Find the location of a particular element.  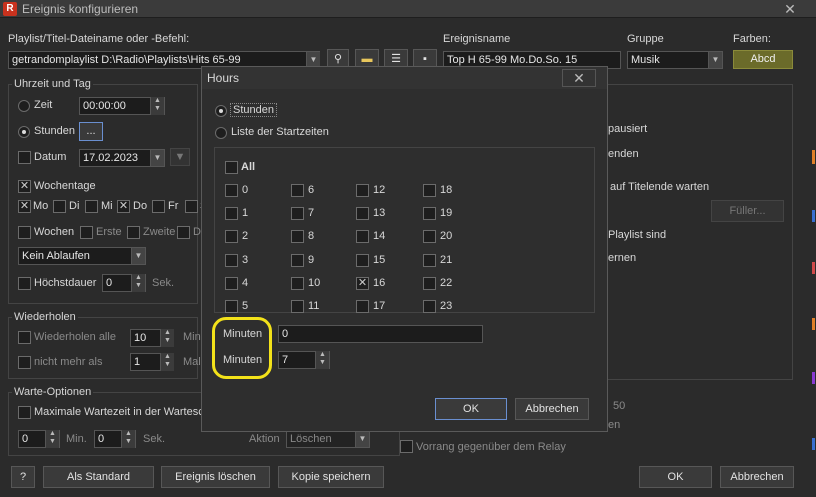

group-dropdown-arrow-icon: ▼ is located at coordinates (715, 60).